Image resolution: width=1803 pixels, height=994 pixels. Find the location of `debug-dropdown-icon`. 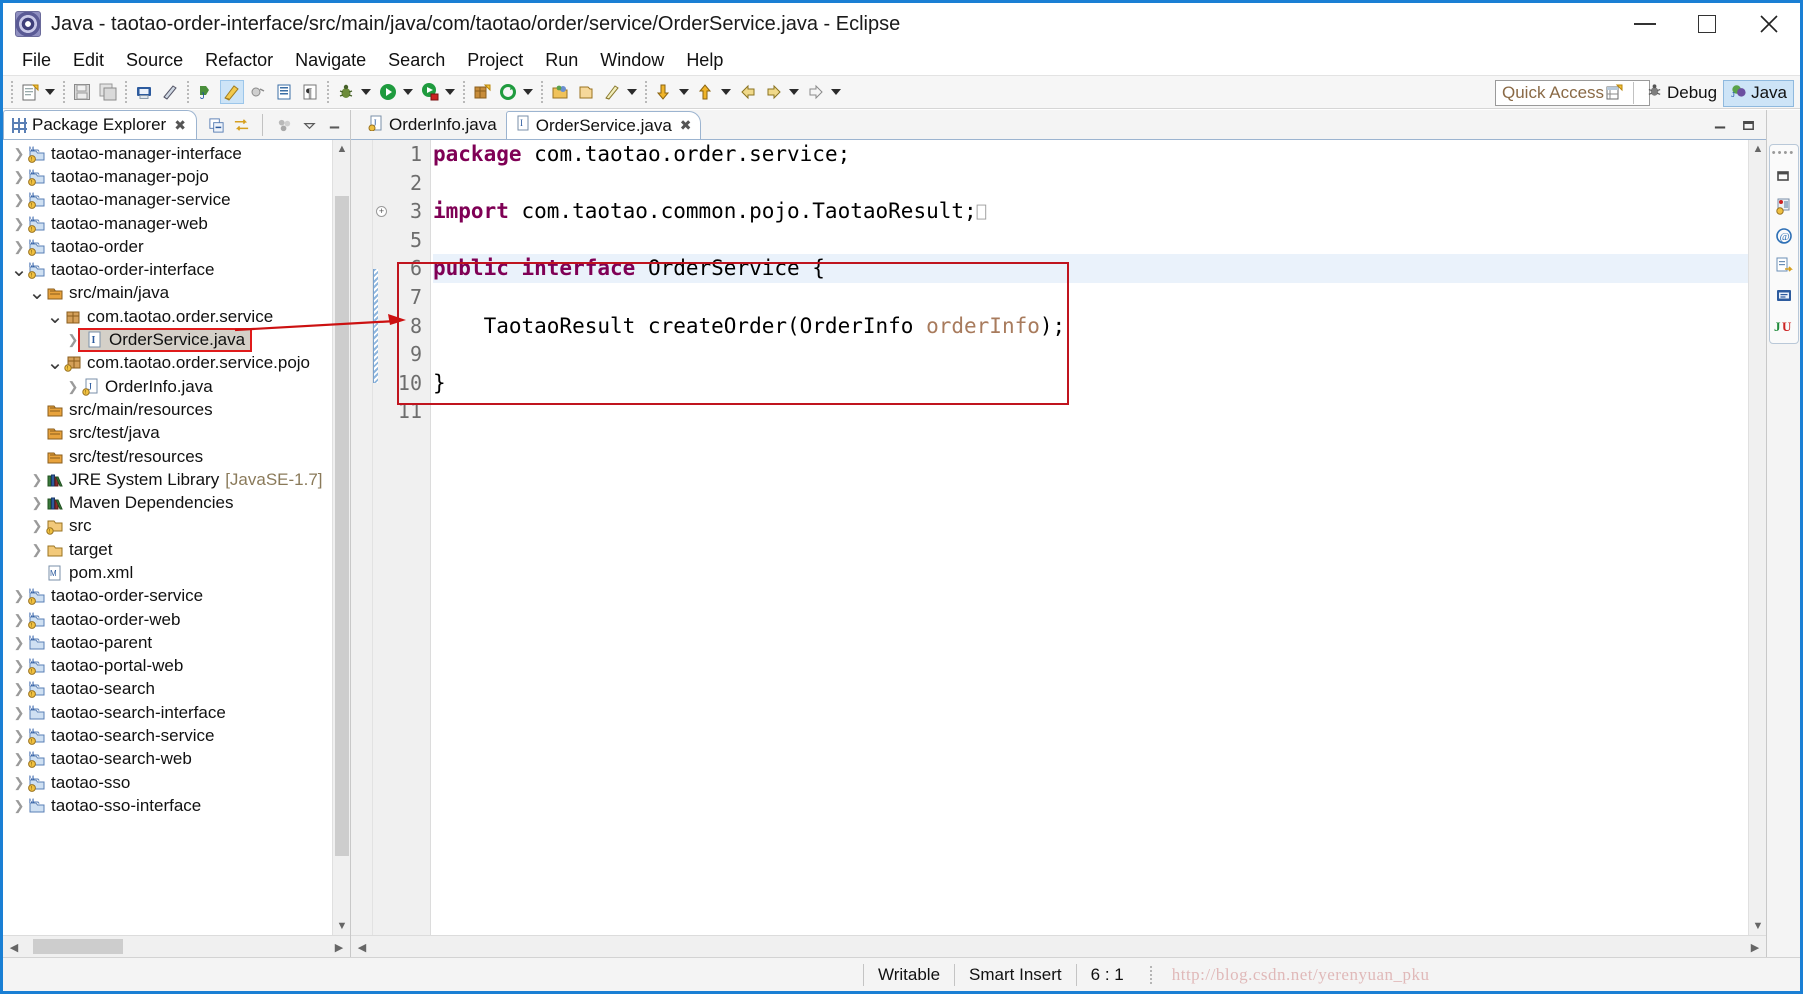

debug-dropdown-icon is located at coordinates (366, 92).